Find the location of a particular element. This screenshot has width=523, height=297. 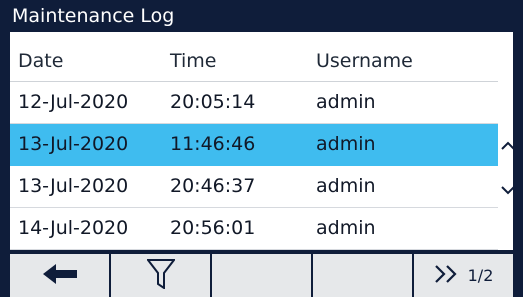

next-page-softkey: 1/2 is located at coordinates (463, 275).